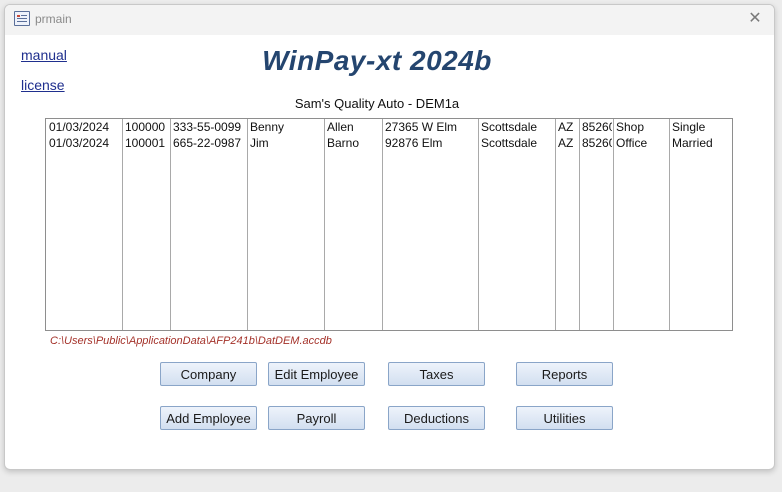 The image size is (782, 492). Describe the element at coordinates (207, 127) in the screenshot. I see `ssn-cell: 333-55-0099` at that location.